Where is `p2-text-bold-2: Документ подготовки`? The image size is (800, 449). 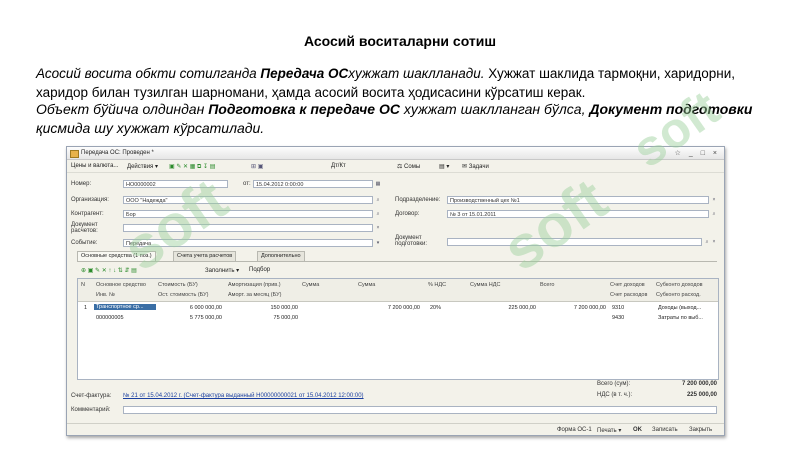
p2-text-bold-2: Документ подготовки is located at coordinates (671, 109).